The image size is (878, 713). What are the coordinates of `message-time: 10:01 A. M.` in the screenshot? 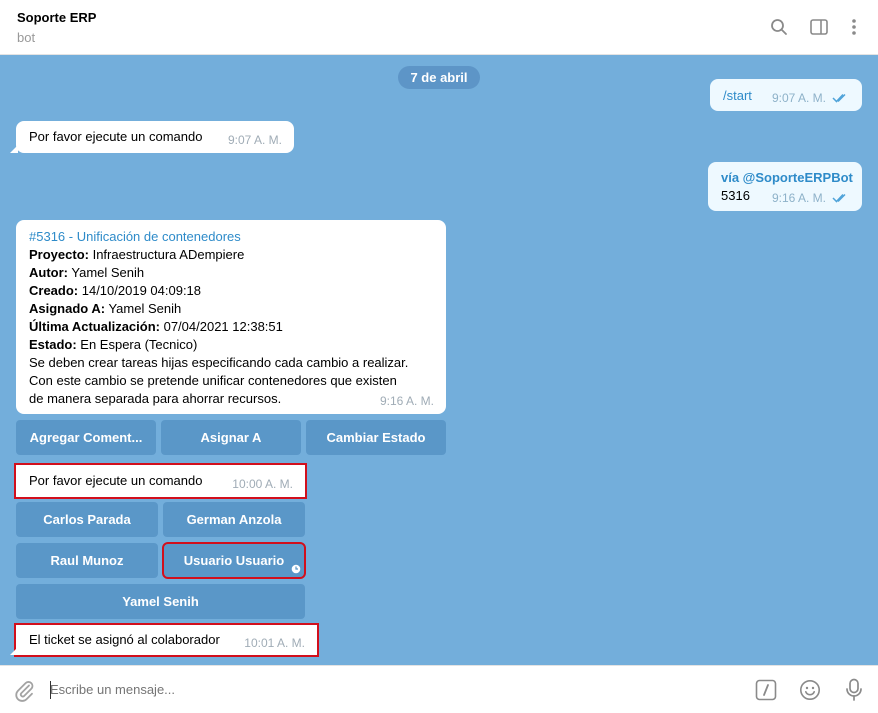 It's located at (274, 643).